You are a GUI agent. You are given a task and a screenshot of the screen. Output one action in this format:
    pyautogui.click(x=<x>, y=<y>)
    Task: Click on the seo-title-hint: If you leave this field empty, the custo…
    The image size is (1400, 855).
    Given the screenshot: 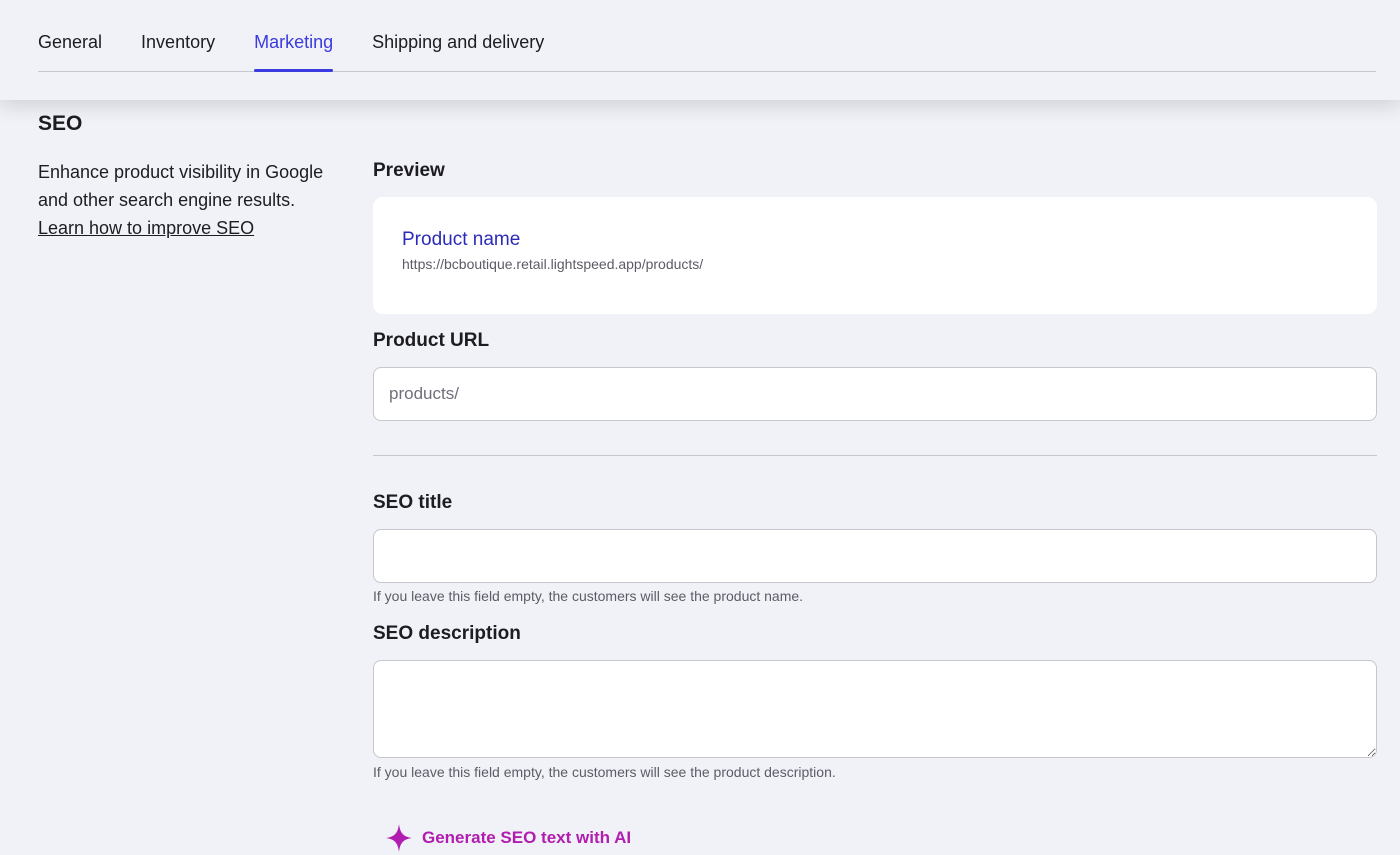 What is the action you would take?
    pyautogui.click(x=588, y=596)
    